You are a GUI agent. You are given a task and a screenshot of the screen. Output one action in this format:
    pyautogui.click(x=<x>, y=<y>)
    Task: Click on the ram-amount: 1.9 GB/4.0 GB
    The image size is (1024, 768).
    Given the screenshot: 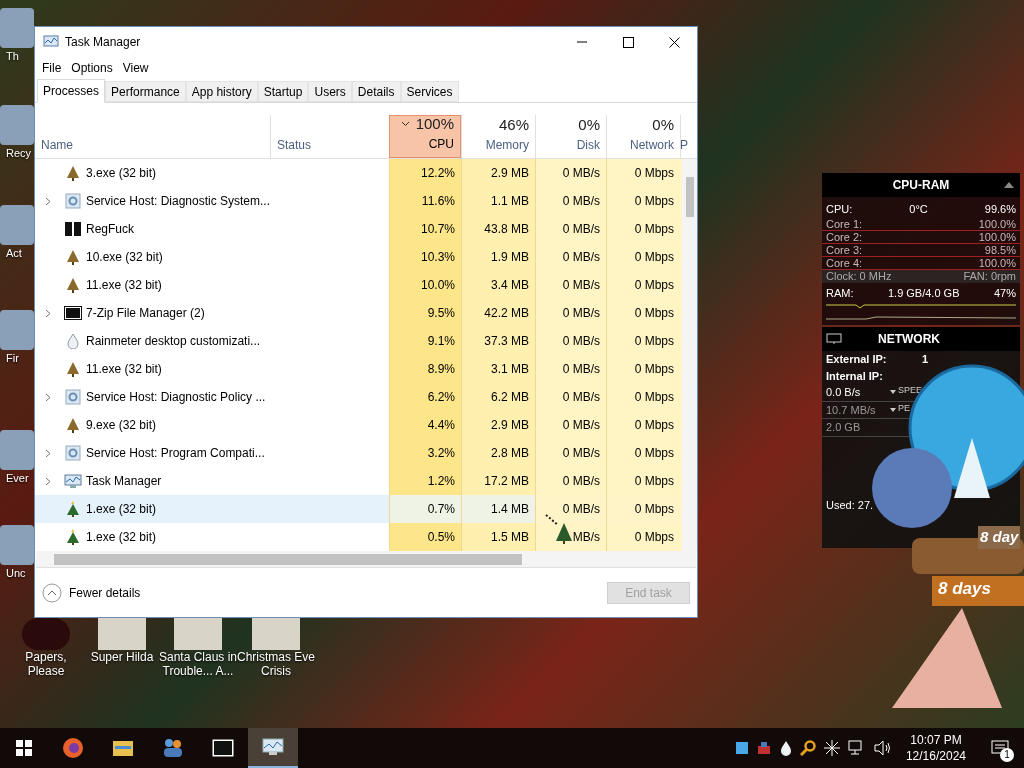 What is the action you would take?
    pyautogui.click(x=923, y=293)
    